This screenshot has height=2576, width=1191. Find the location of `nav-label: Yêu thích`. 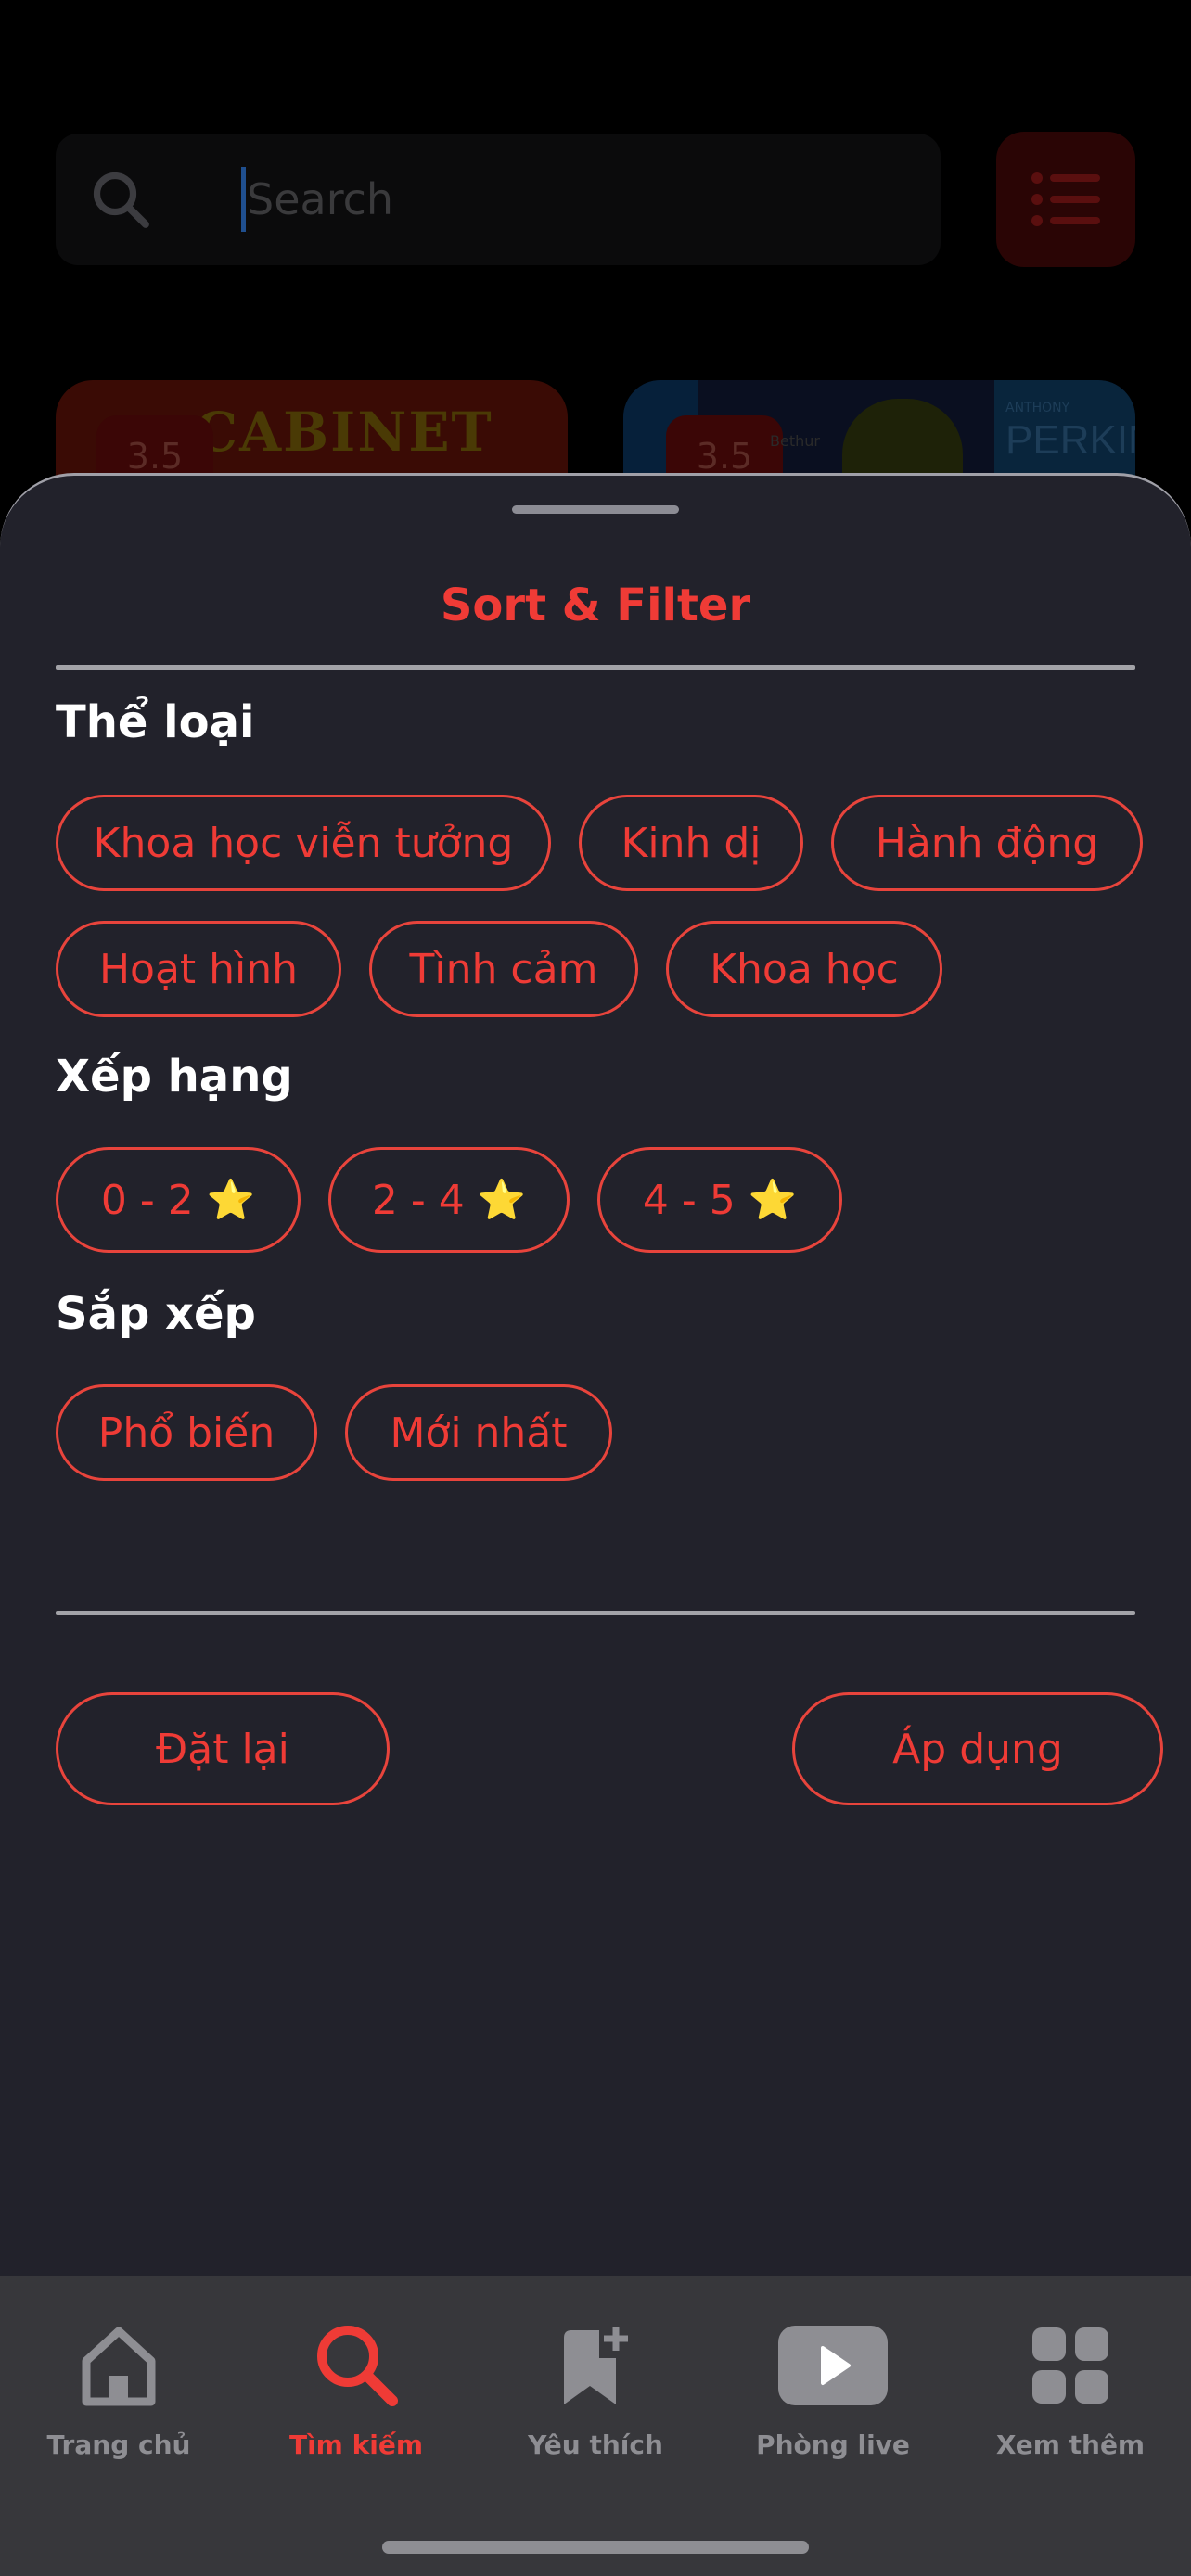

nav-label: Yêu thích is located at coordinates (595, 2445).